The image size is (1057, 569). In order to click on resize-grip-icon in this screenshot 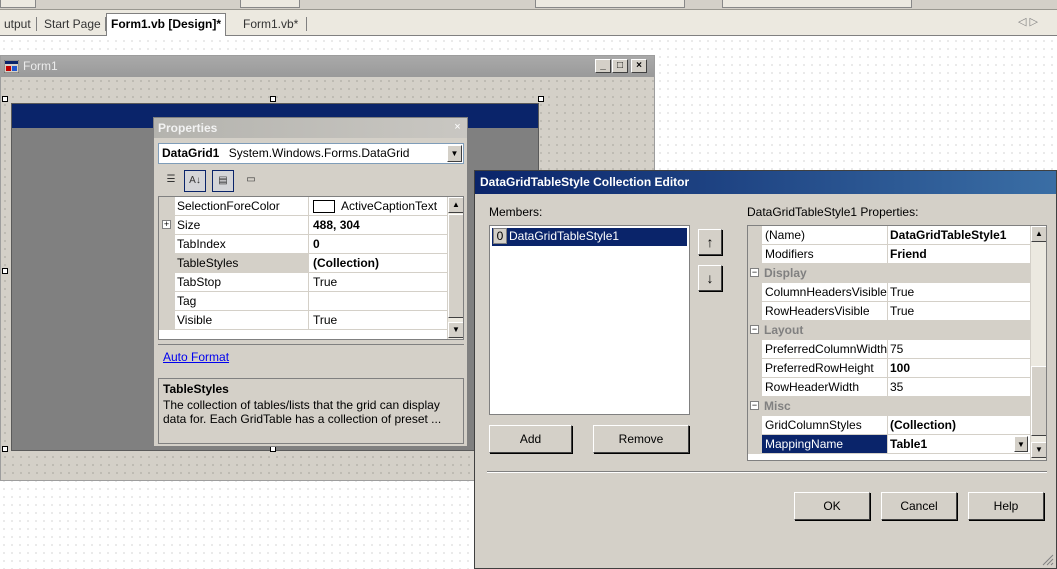, I will do `click(1048, 560)`.